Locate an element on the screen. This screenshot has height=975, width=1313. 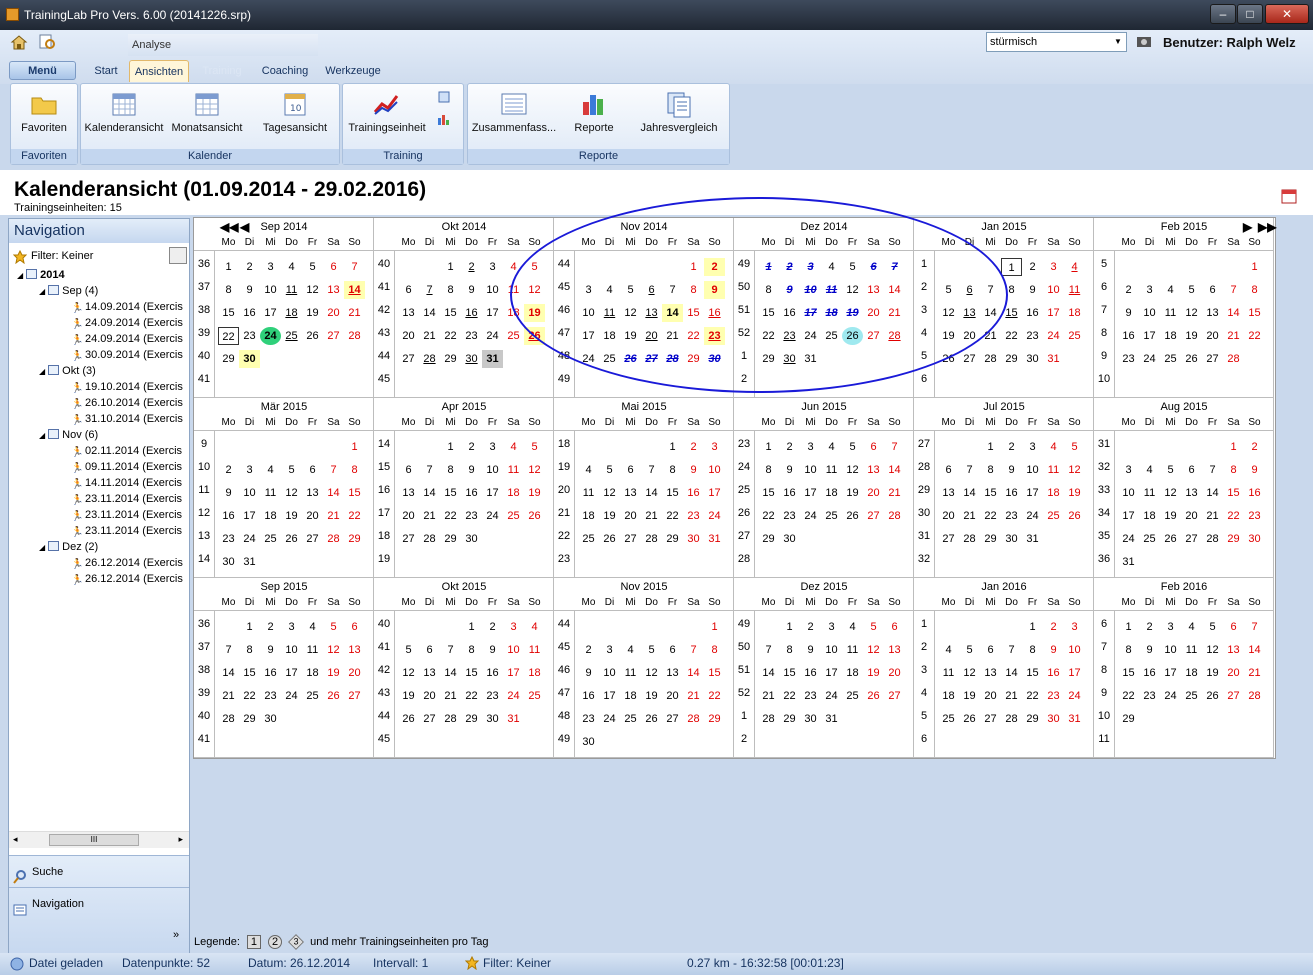
calendar-day: 27 is located at coordinates (354, 696).